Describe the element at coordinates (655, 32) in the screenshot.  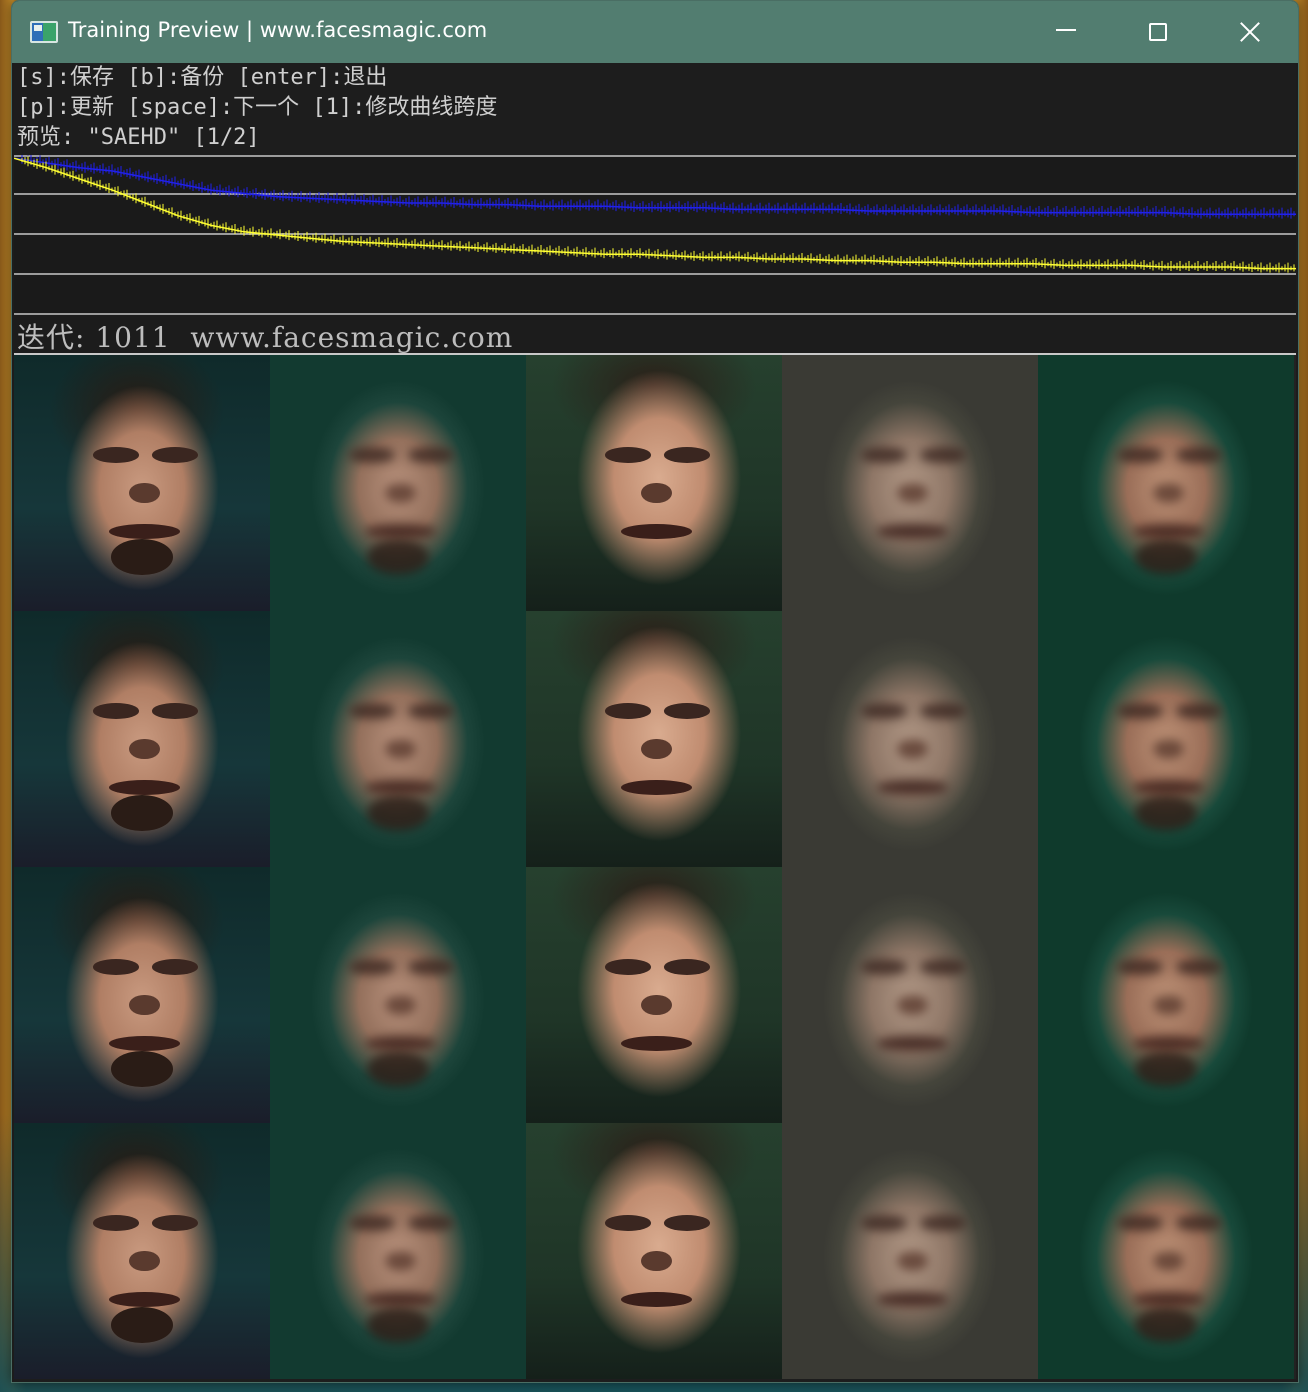
I see `title-bar: Training Preview | www.facesmagic.com` at that location.